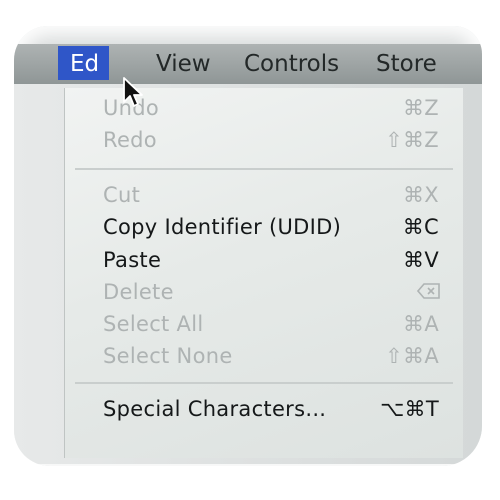 The width and height of the screenshot is (500, 500). I want to click on menu-edit-label: Ed, so click(85, 64).